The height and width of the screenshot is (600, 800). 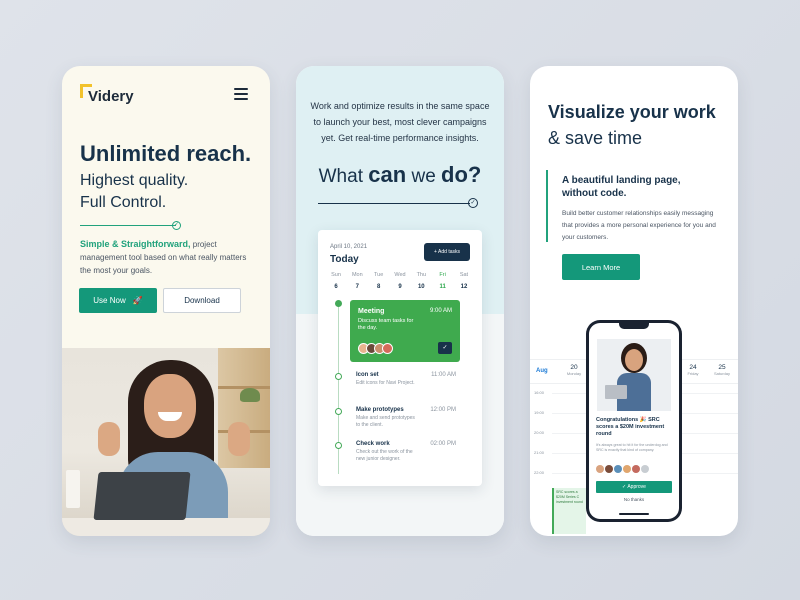 What do you see at coordinates (547, 206) in the screenshot?
I see `accent-bar` at bounding box center [547, 206].